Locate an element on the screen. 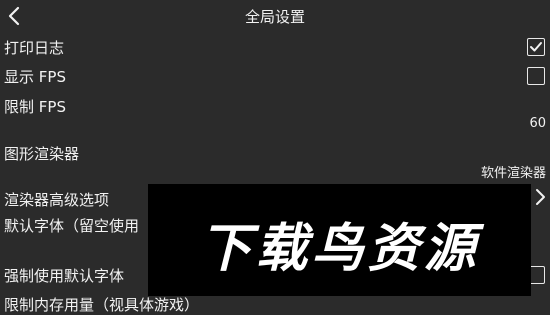  print-log-checkbox is located at coordinates (536, 47).